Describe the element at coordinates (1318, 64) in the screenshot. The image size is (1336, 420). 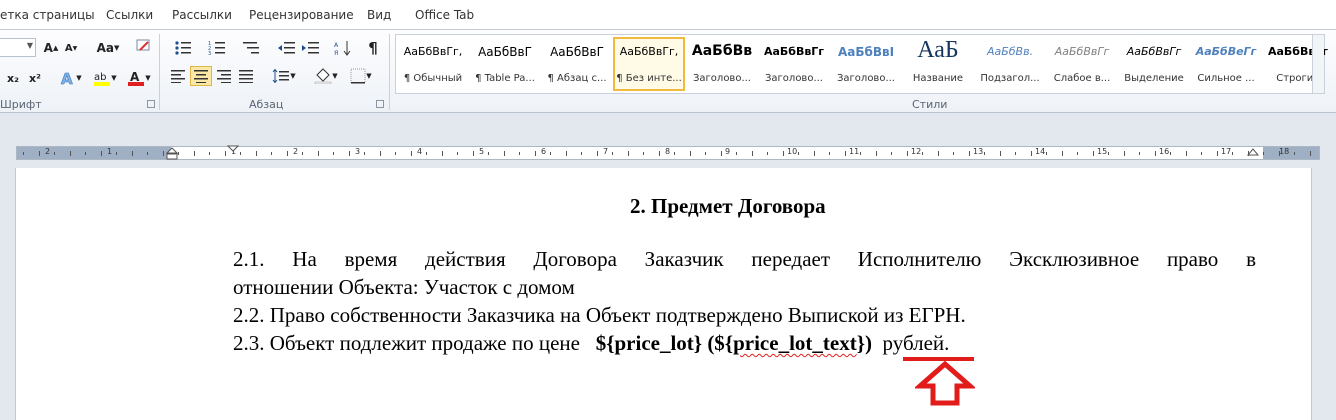
I see `styles-gallery-scroll` at that location.